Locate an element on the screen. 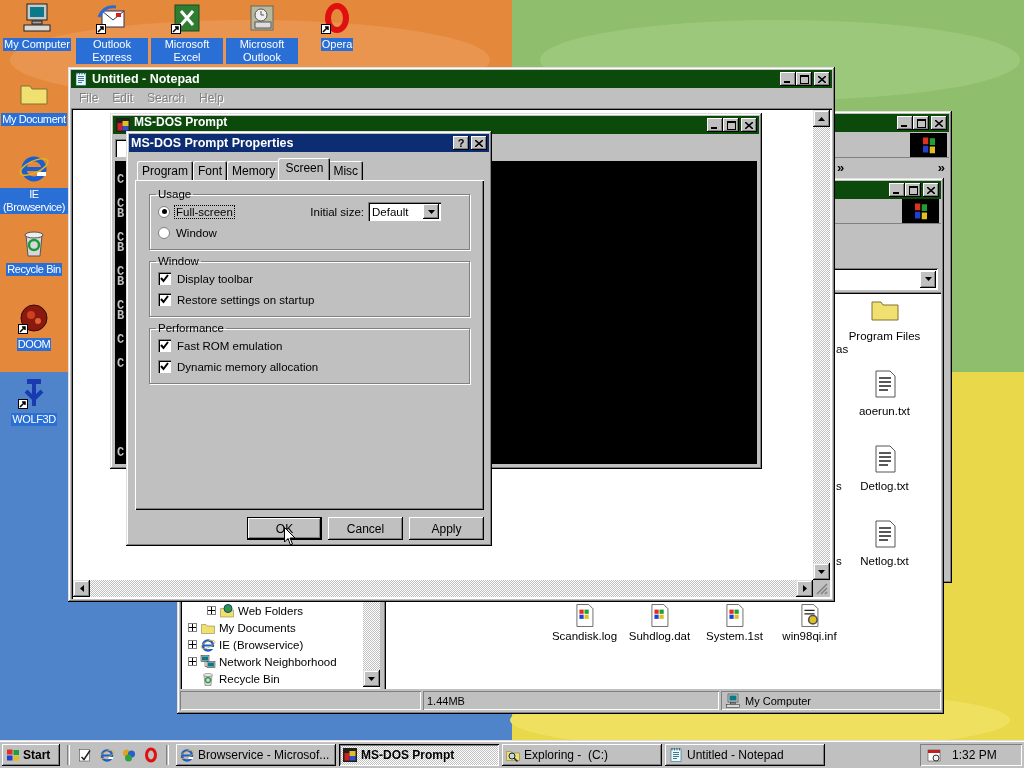 This screenshot has height=768, width=1024. start-button: Start is located at coordinates (31, 755).